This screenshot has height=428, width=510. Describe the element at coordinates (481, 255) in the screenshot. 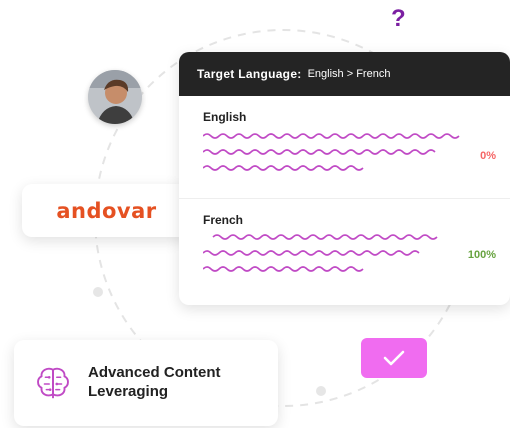

I see `target-progress-percent: 100%` at that location.